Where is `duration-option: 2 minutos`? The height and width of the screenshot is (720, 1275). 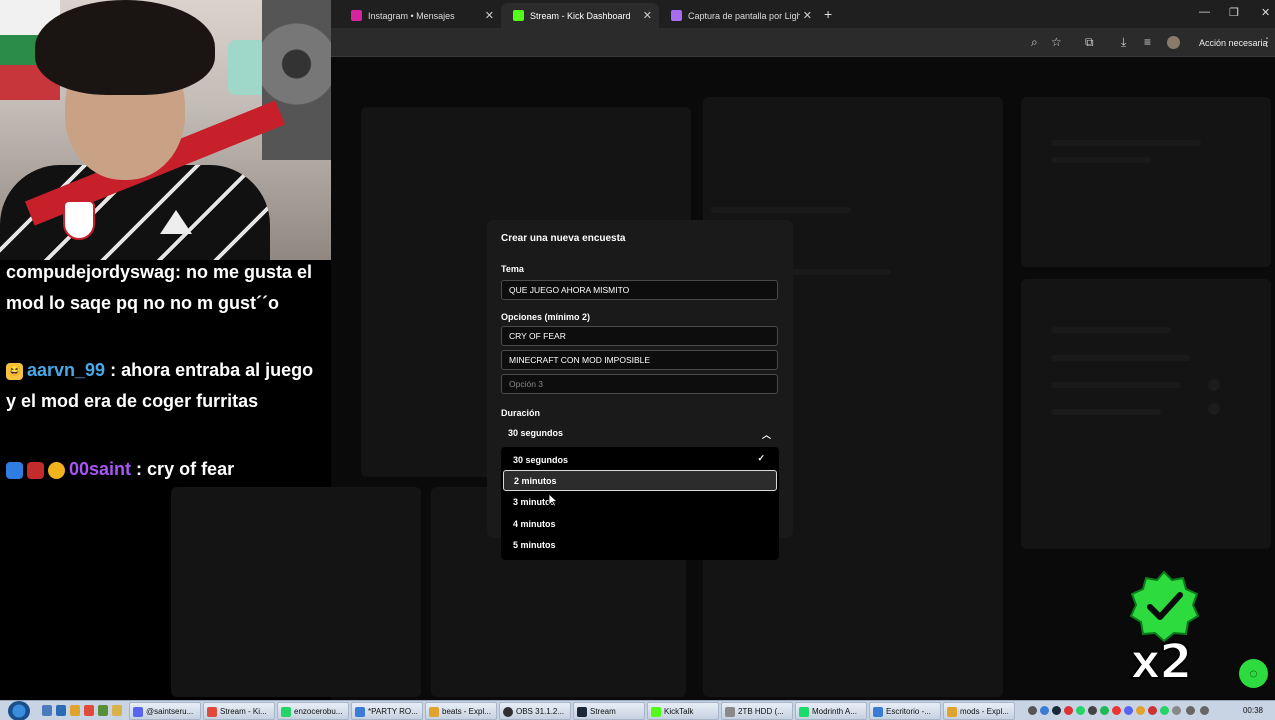 duration-option: 2 minutos is located at coordinates (640, 480).